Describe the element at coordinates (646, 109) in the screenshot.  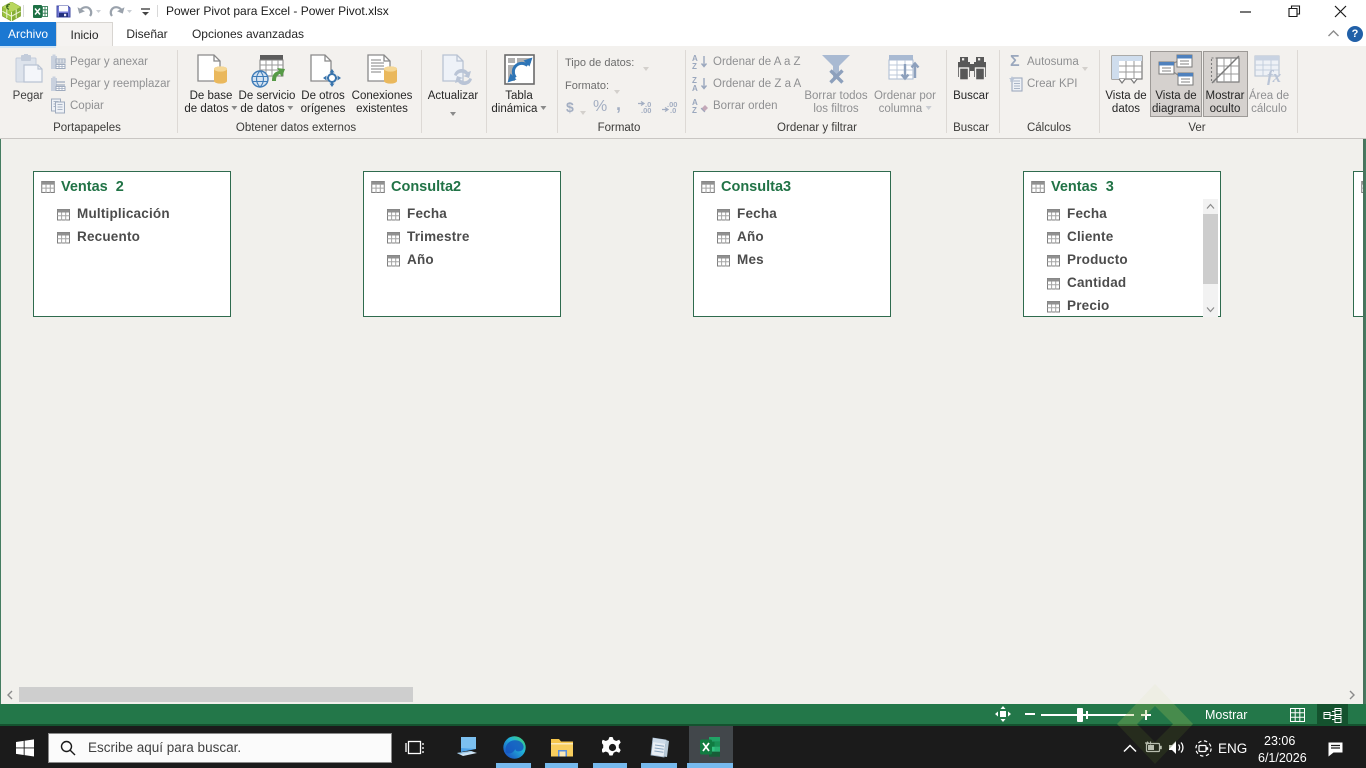
I see `svg-text: .00` at that location.